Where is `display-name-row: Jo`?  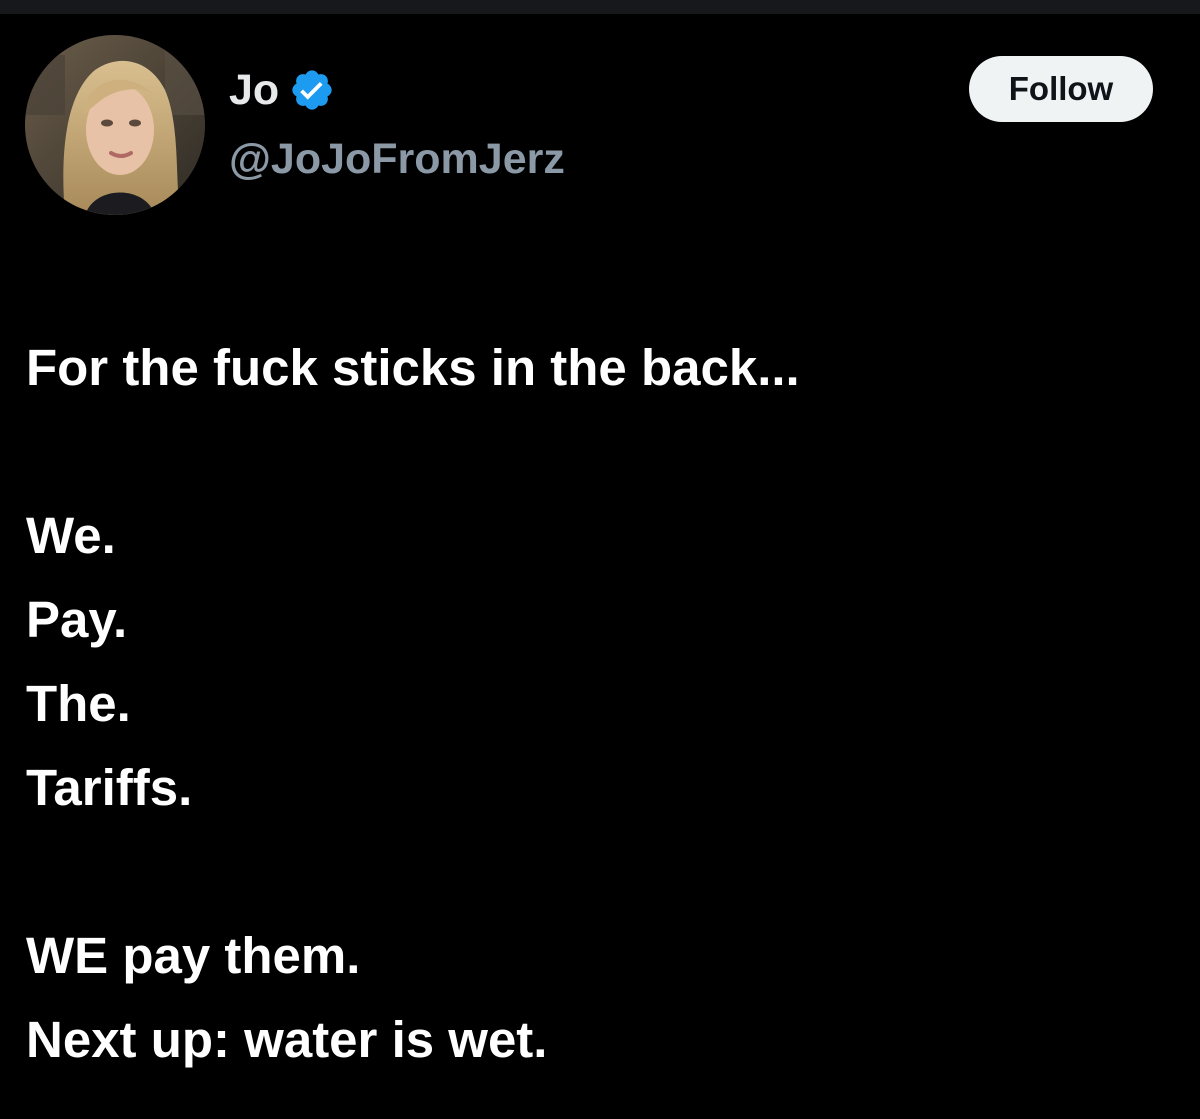
display-name-row: Jo is located at coordinates (282, 90).